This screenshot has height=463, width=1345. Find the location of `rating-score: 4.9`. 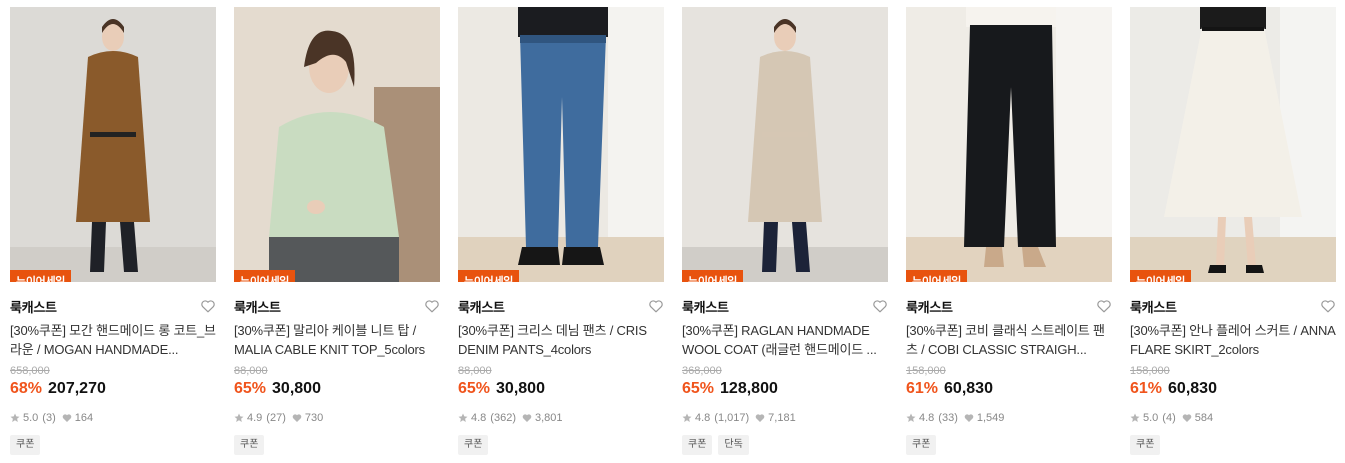

rating-score: 4.9 is located at coordinates (255, 418).